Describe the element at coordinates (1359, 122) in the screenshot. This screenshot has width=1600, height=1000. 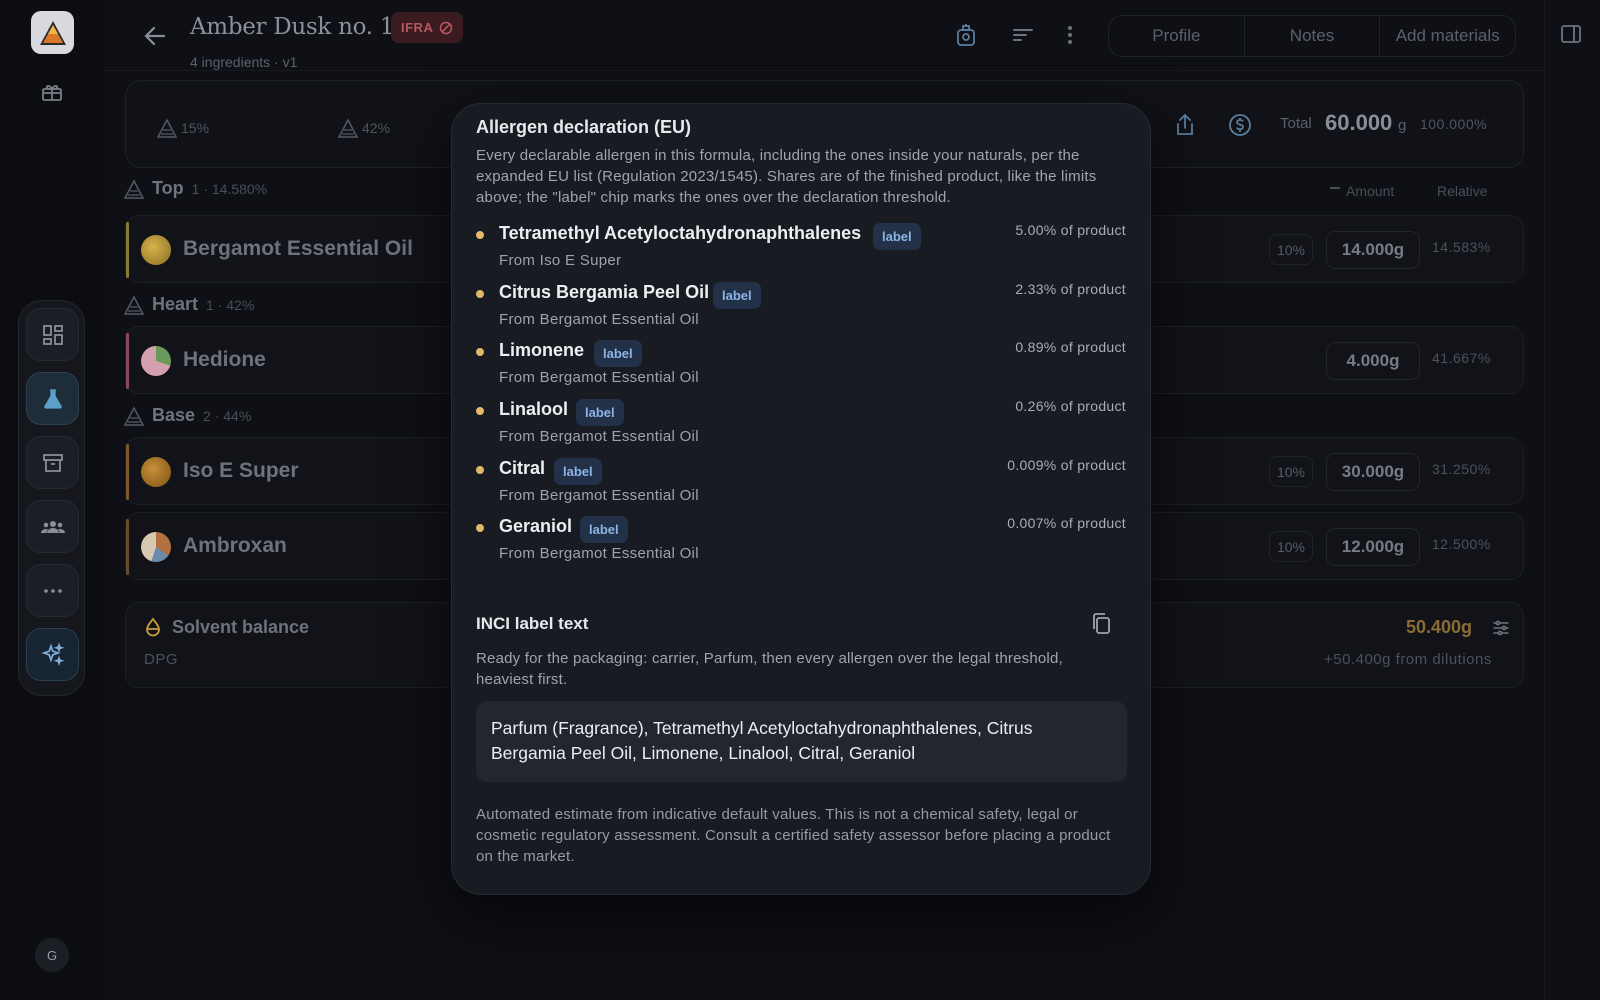
I see `total-value: 60.000` at that location.